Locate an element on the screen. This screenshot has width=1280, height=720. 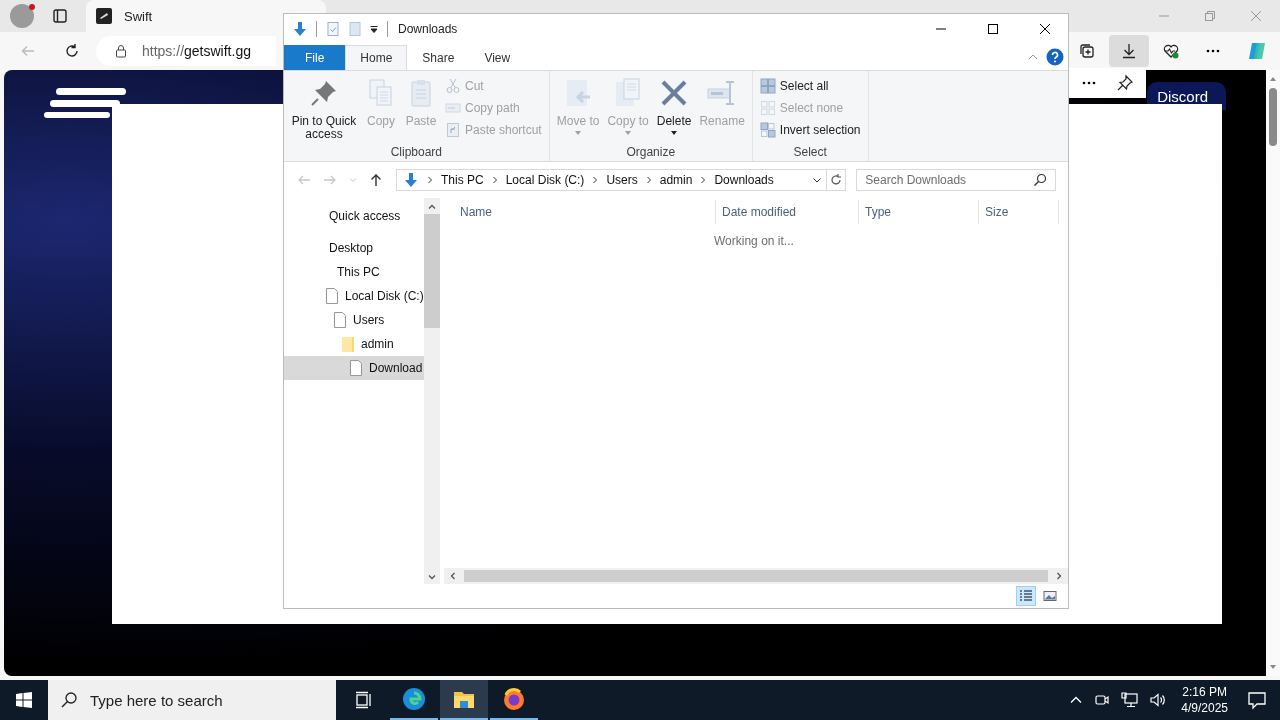
browser-icon is located at coordinates (414, 699).